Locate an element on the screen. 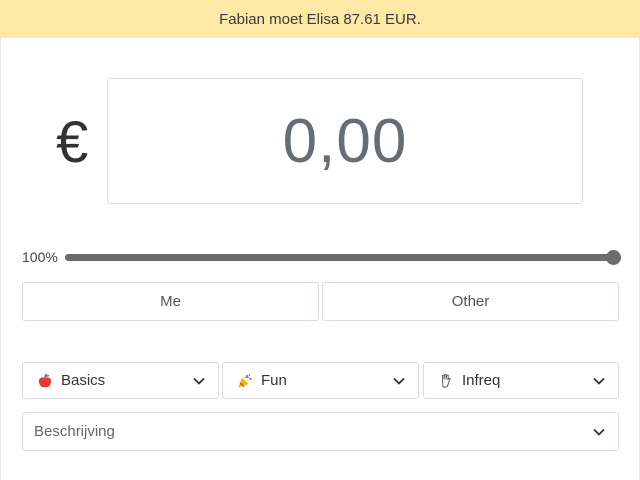  me-button: Me is located at coordinates (170, 301).